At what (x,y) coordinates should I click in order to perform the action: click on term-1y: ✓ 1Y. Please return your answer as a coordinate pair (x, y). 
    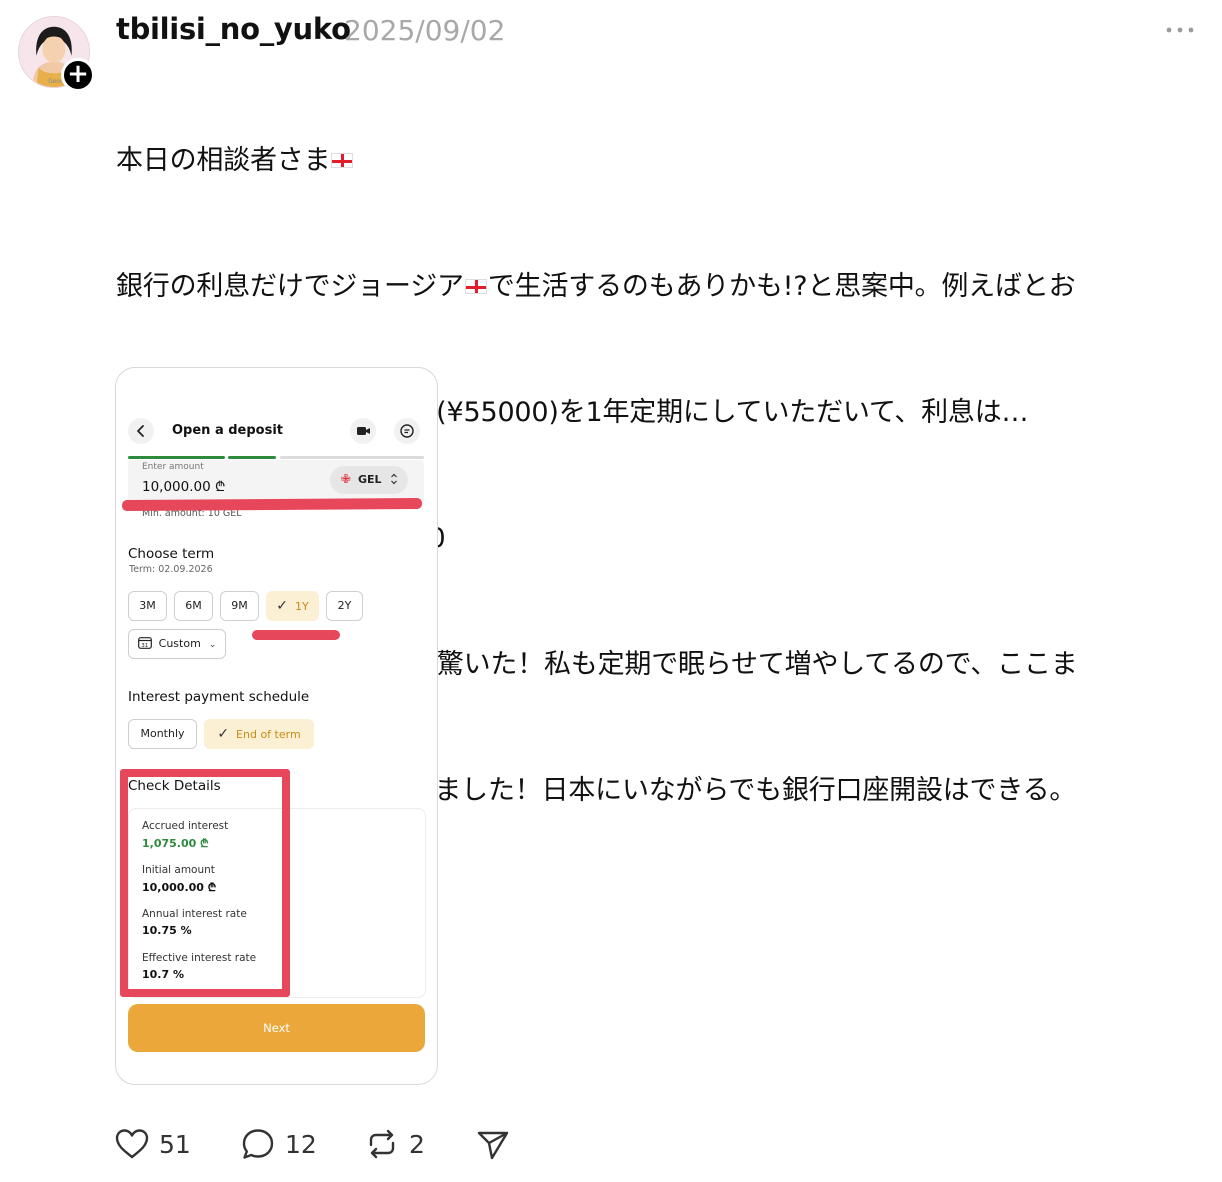
    Looking at the image, I should click on (292, 606).